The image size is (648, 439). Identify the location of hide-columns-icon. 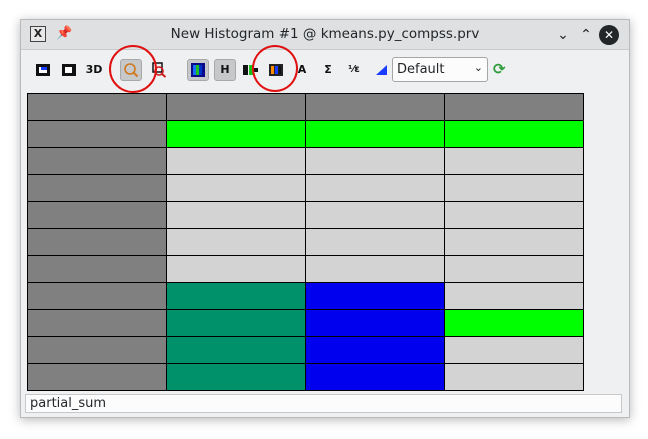
(251, 70).